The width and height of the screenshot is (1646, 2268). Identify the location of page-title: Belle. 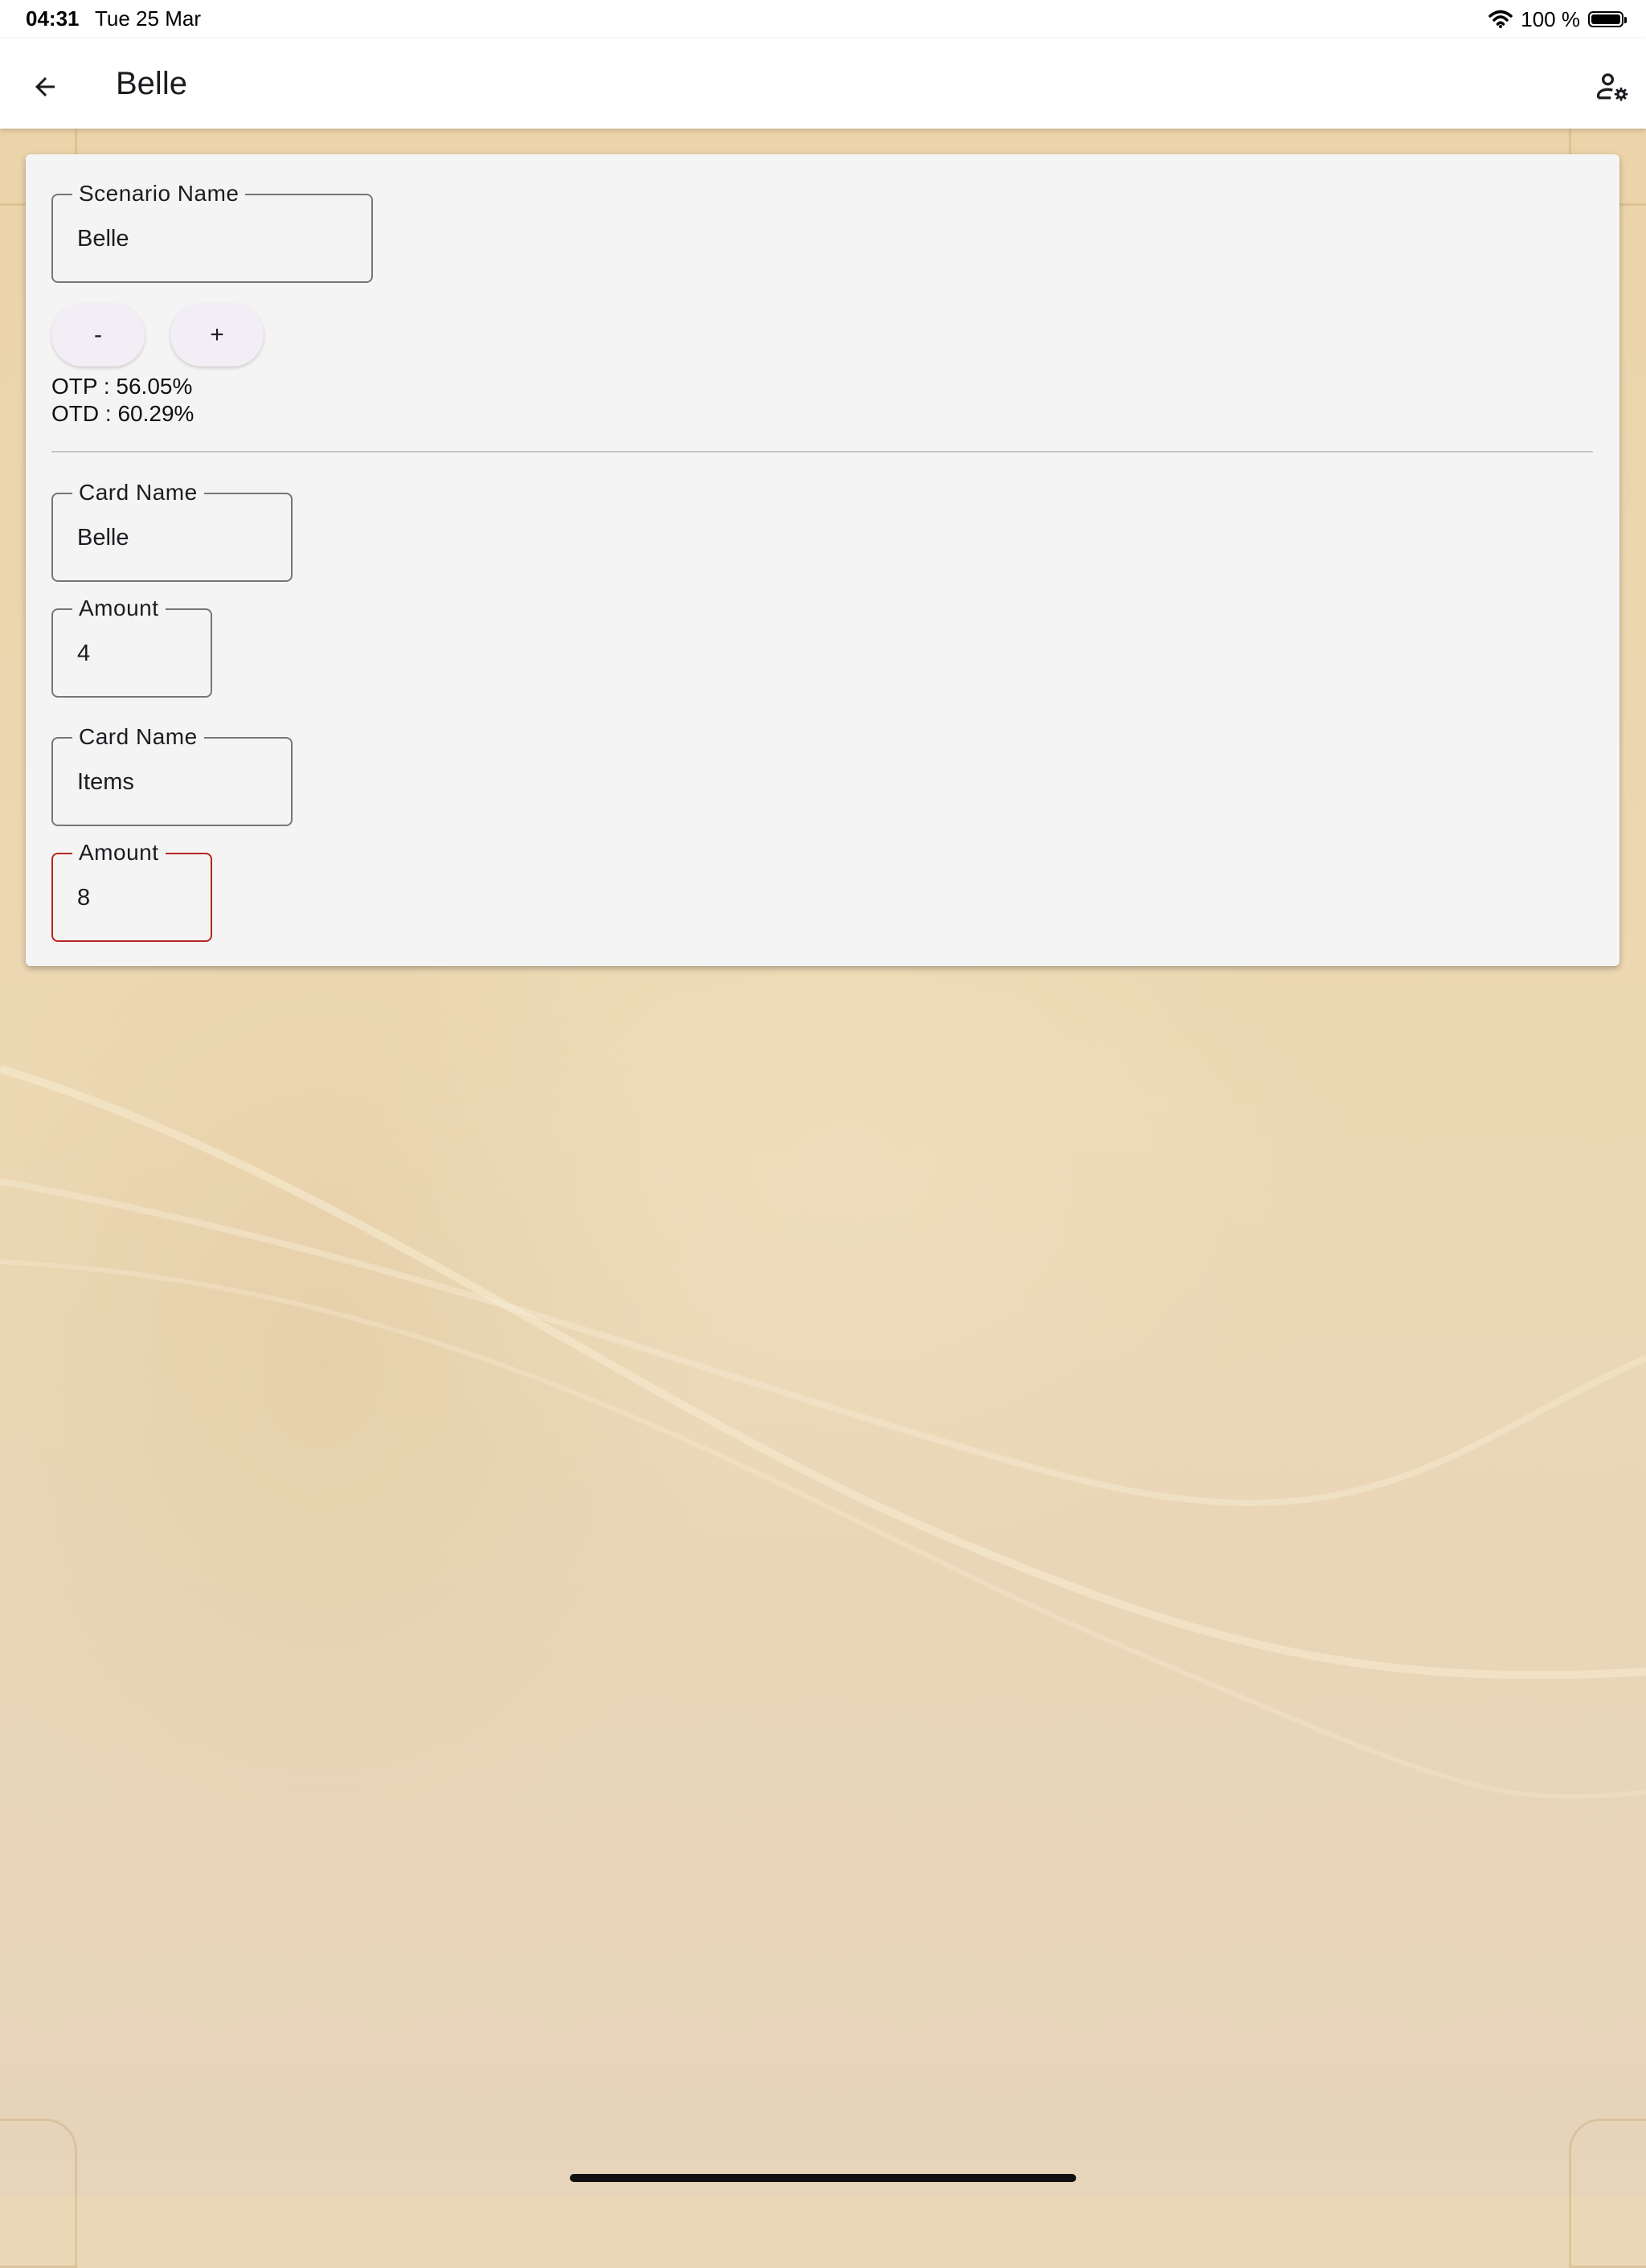
(151, 83).